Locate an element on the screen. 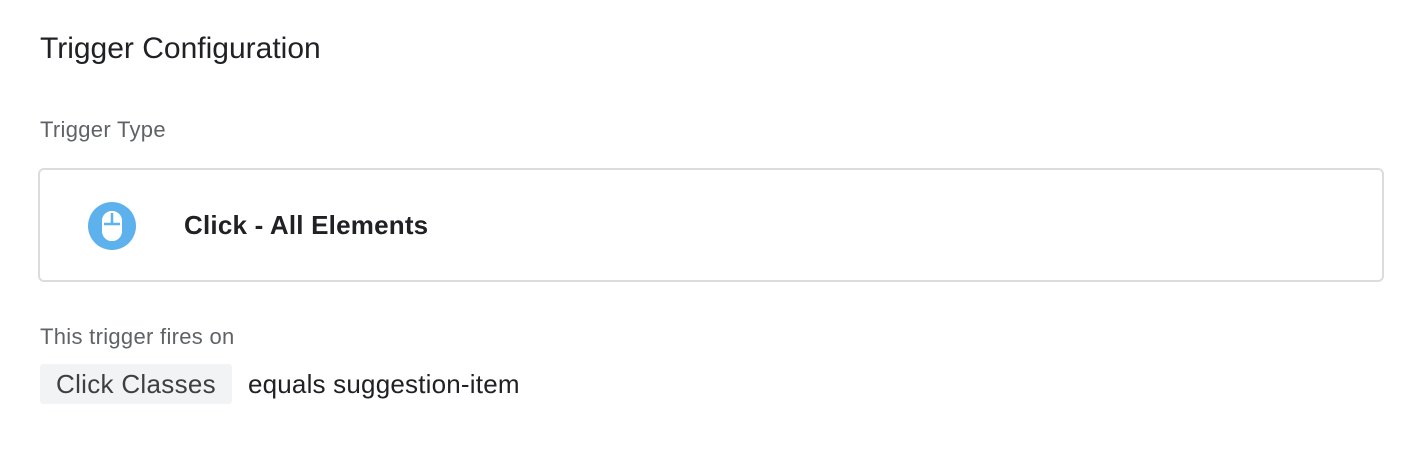  section-title: Trigger Configuration is located at coordinates (180, 48).